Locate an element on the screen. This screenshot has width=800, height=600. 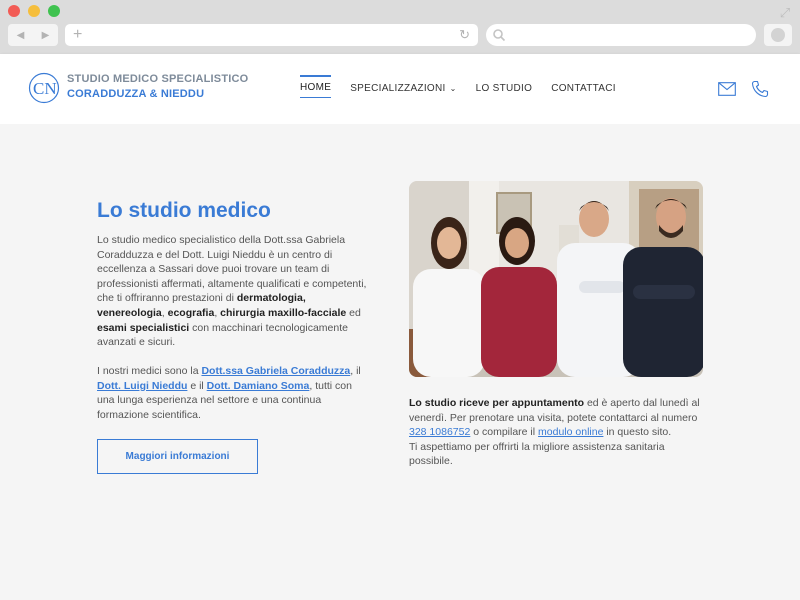
nav-lo-studio: LO STUDIO is located at coordinates (504, 90).